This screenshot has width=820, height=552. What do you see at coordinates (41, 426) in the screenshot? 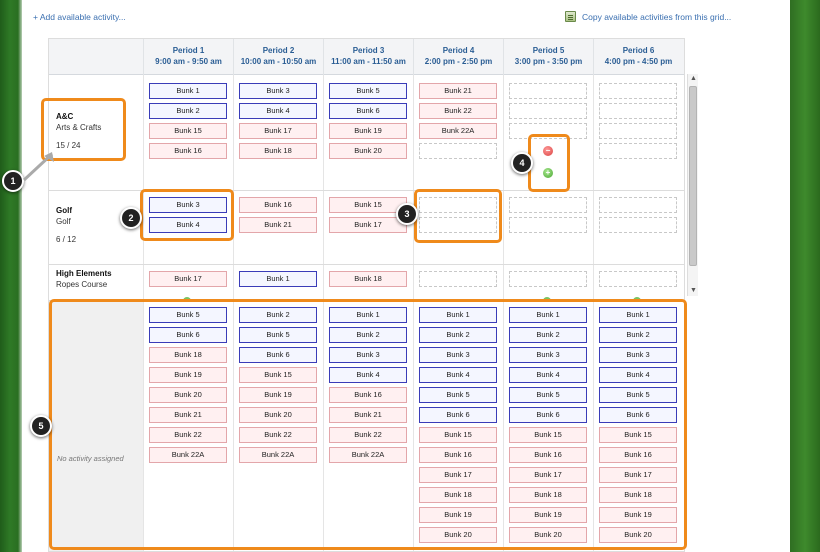
I see `callout-5: 5` at bounding box center [41, 426].